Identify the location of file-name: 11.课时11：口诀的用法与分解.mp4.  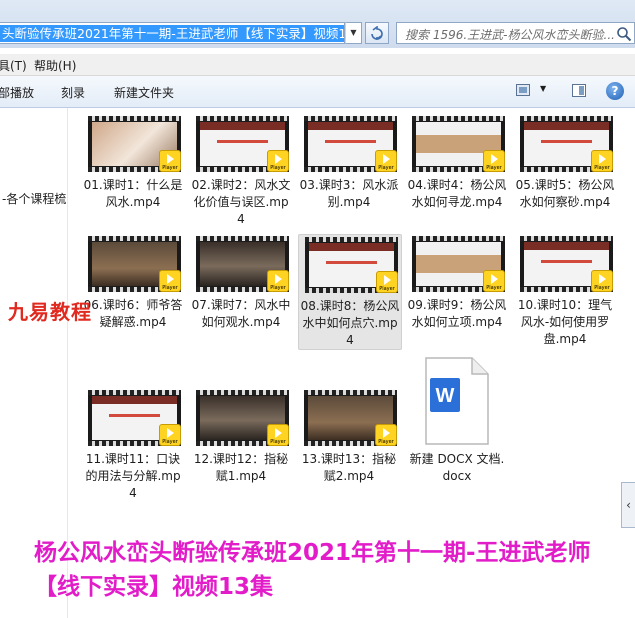
(133, 476).